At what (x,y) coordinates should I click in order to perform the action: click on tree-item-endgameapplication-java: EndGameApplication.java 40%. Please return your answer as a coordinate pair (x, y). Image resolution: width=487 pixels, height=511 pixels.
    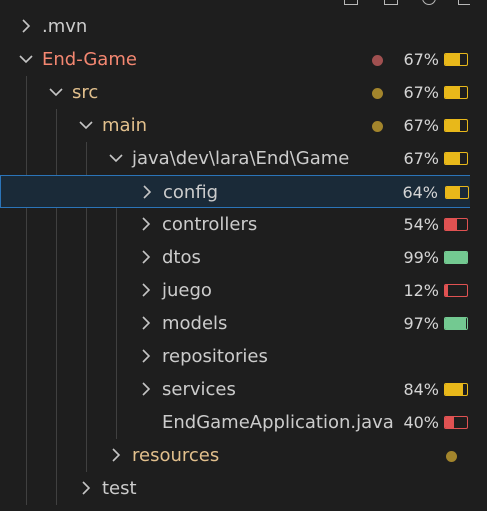
    Looking at the image, I should click on (243, 422).